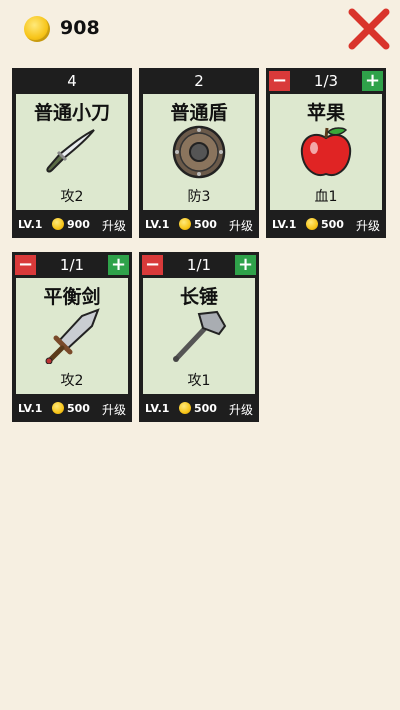  I want to click on sword-icon, so click(72, 336).